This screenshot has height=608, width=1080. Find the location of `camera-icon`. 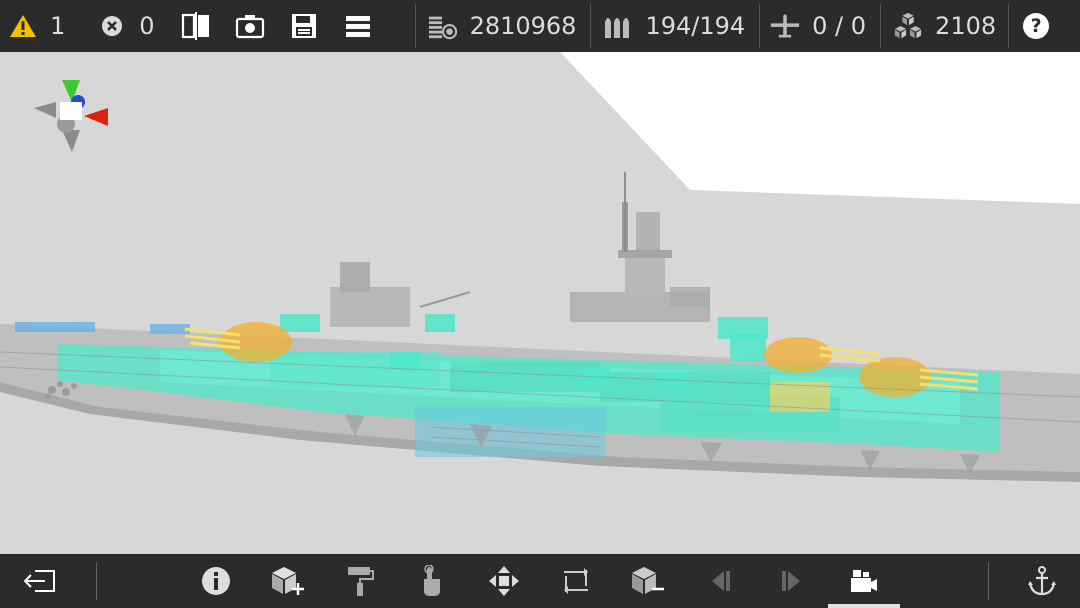

camera-icon is located at coordinates (249, 27).